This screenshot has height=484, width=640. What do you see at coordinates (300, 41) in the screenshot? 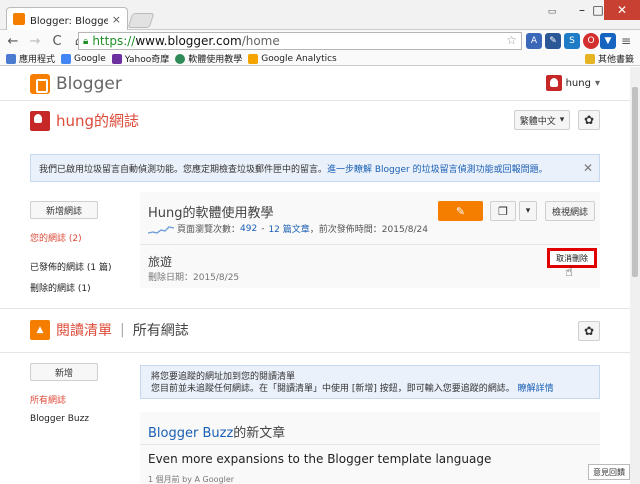
I see `address-bar: 🔒︎ https:// www.blogger.com /home ☆` at bounding box center [300, 41].